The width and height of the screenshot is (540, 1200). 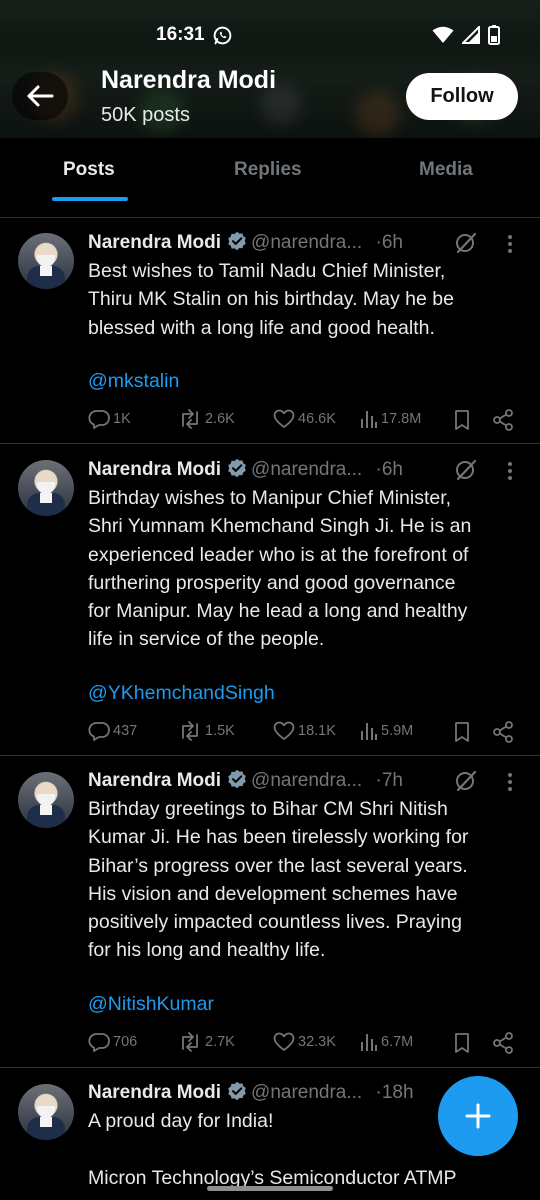 What do you see at coordinates (317, 731) in the screenshot?
I see `like-count: 18.1K` at bounding box center [317, 731].